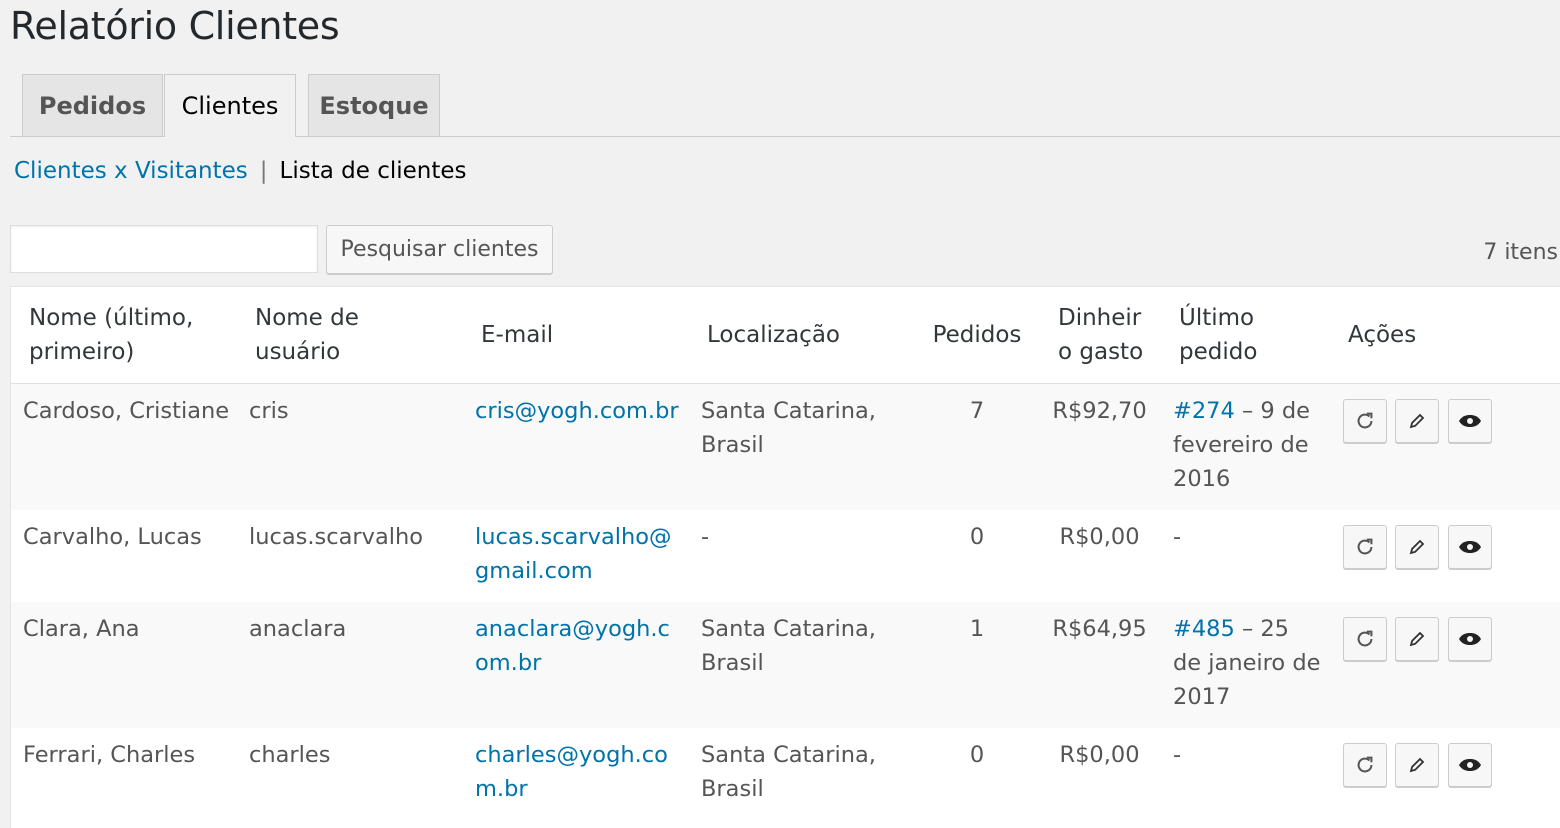 This screenshot has height=828, width=1560. I want to click on search-customers-button: Pesquisar clientes, so click(439, 249).